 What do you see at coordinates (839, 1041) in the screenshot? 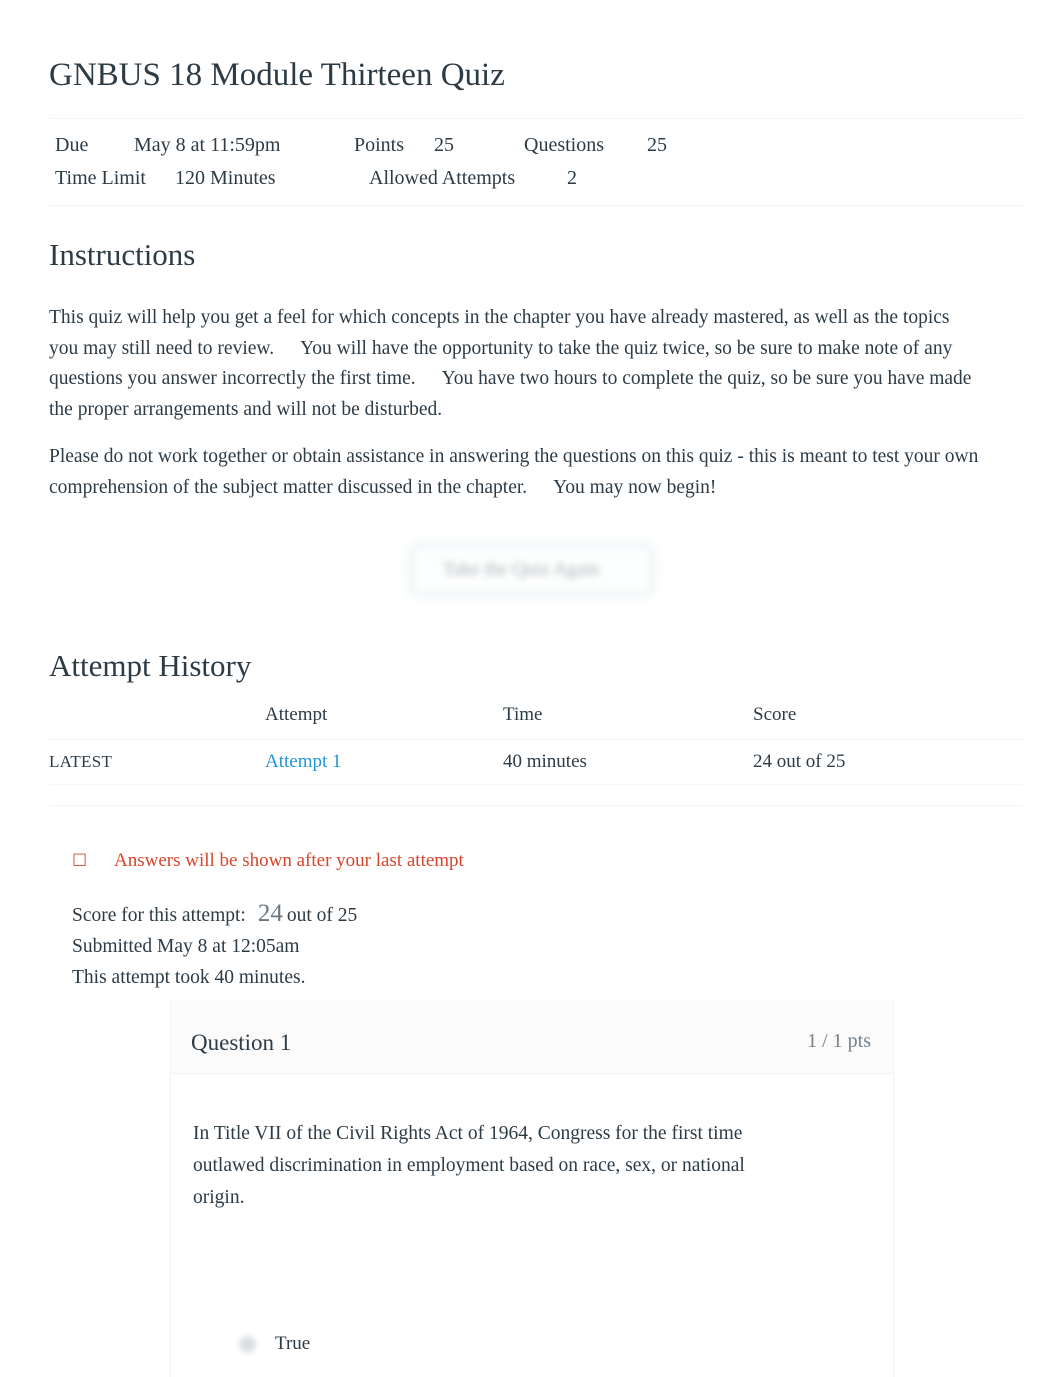
I see `question-points: 1 / 1 pts` at bounding box center [839, 1041].